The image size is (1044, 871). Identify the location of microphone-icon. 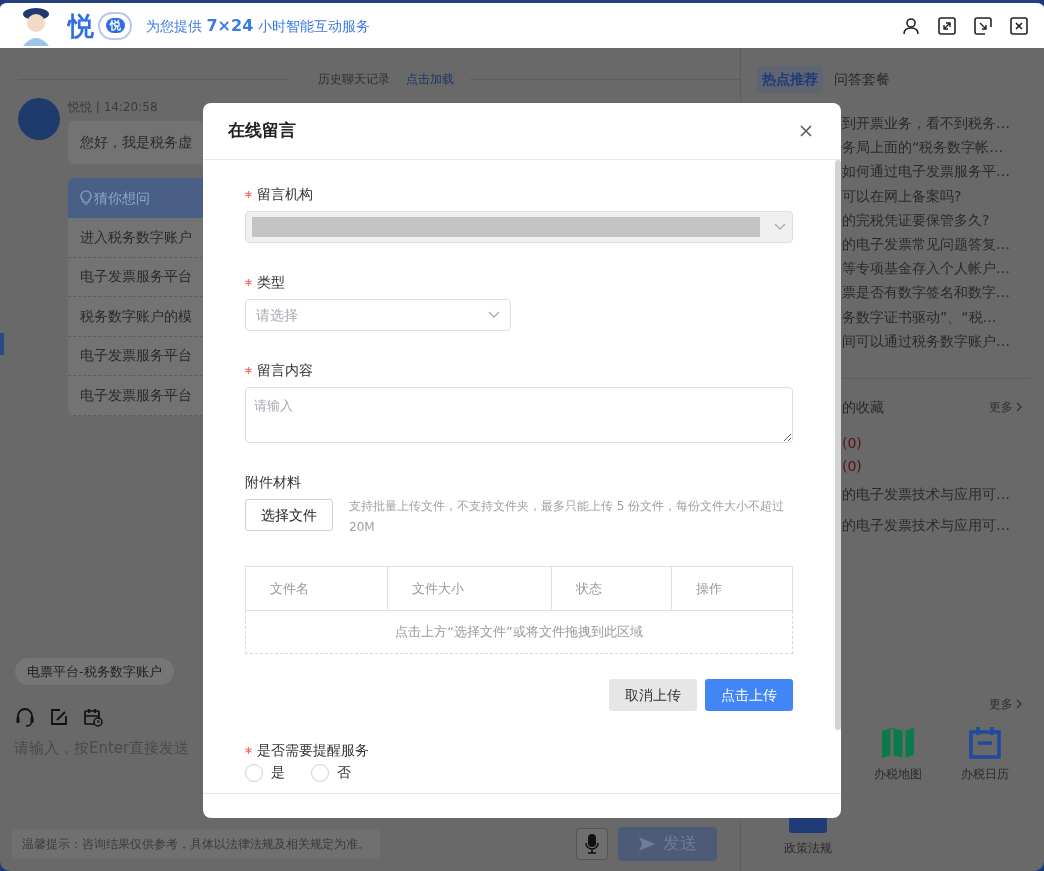
(592, 844).